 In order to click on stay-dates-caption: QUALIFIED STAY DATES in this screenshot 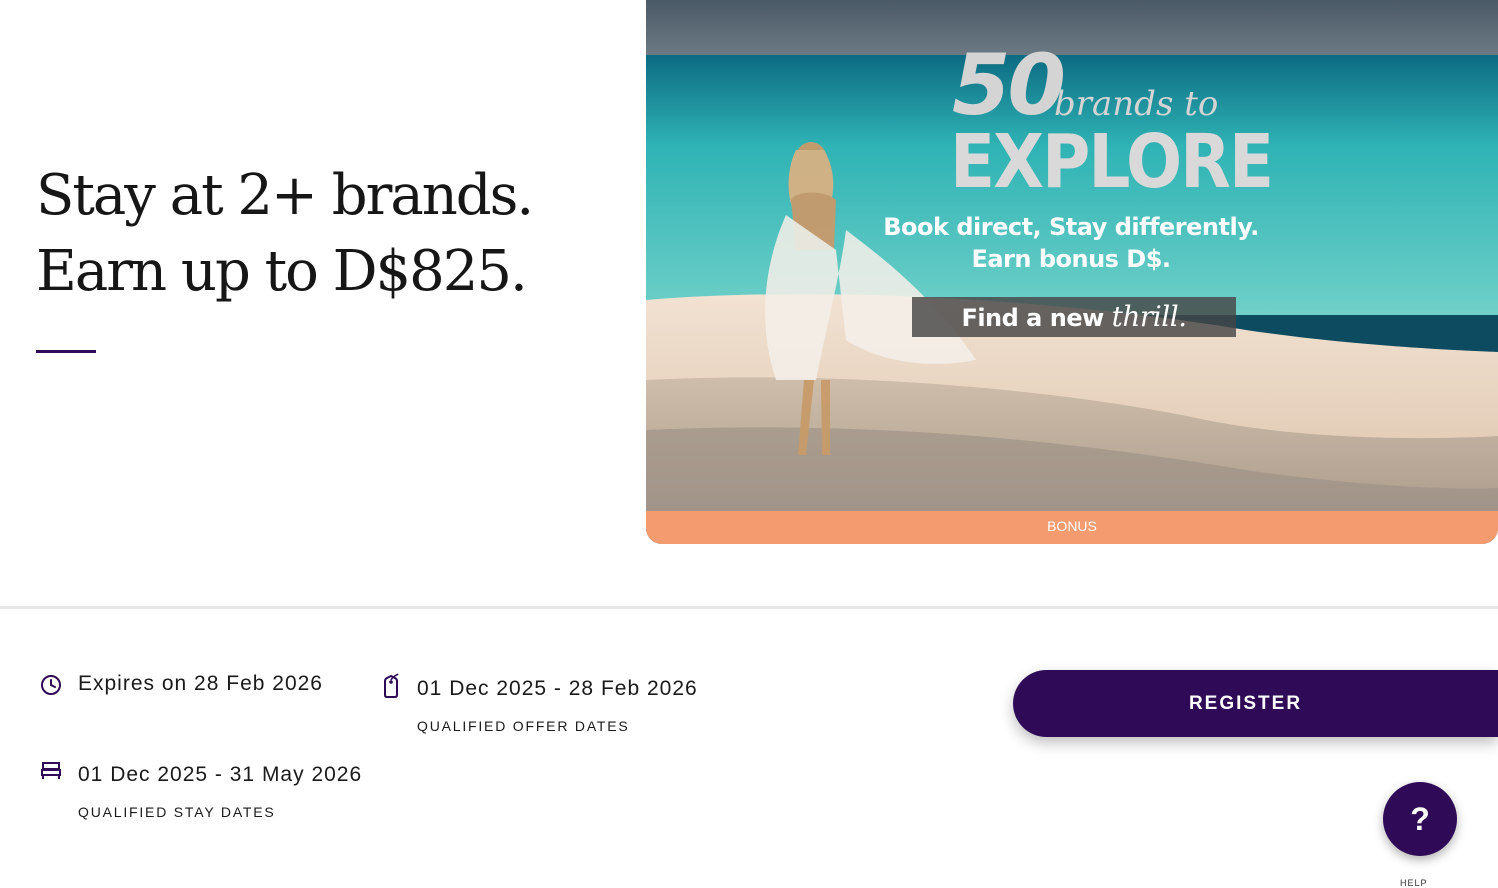, I will do `click(177, 812)`.